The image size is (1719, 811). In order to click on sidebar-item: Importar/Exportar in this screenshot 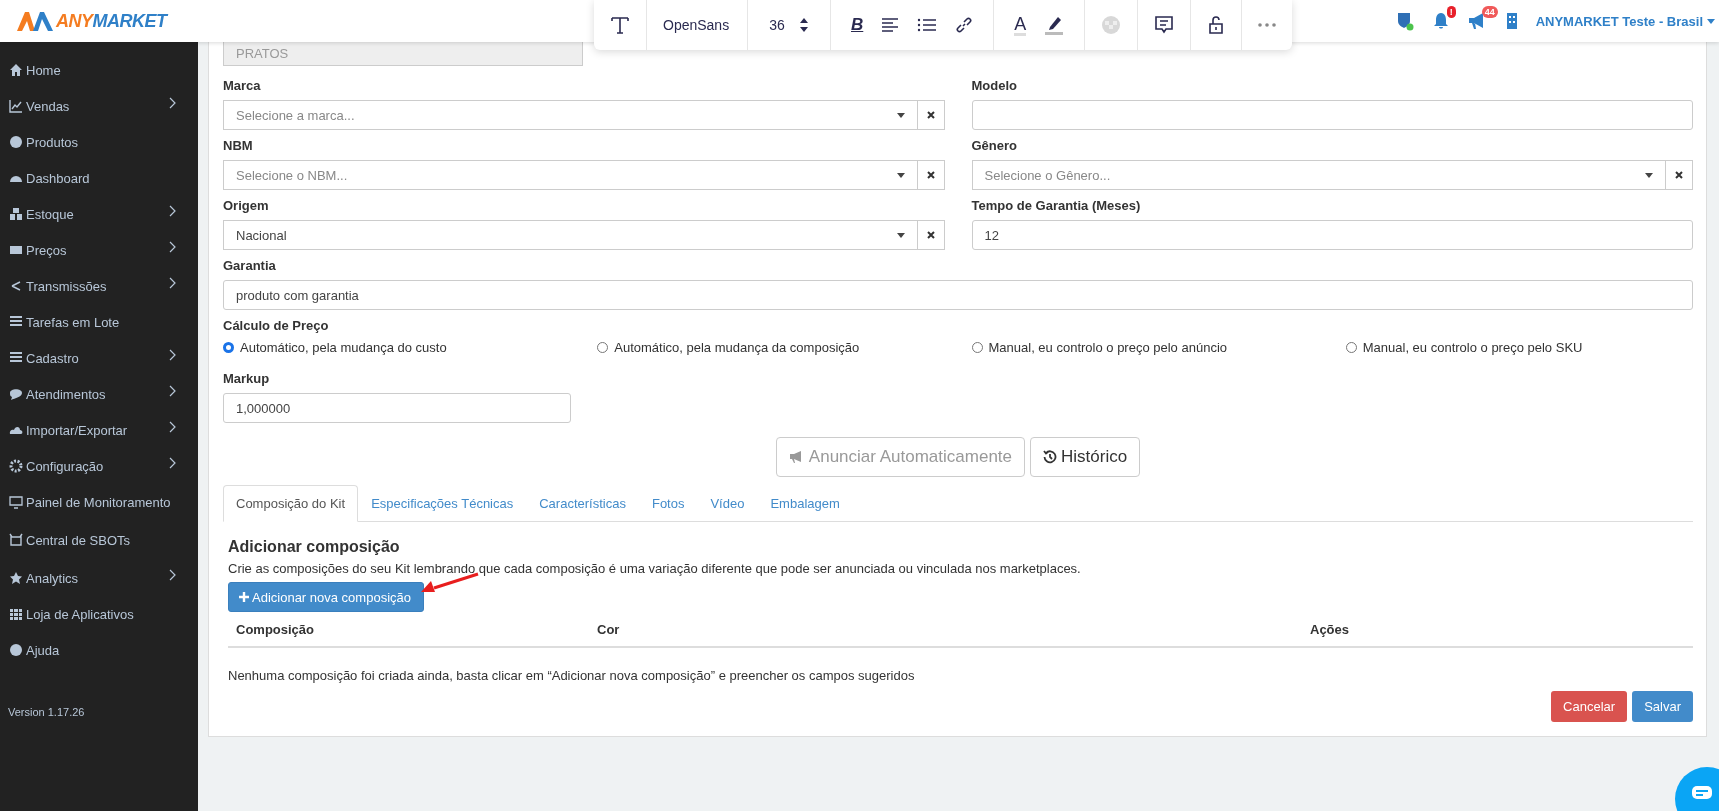, I will do `click(99, 430)`.